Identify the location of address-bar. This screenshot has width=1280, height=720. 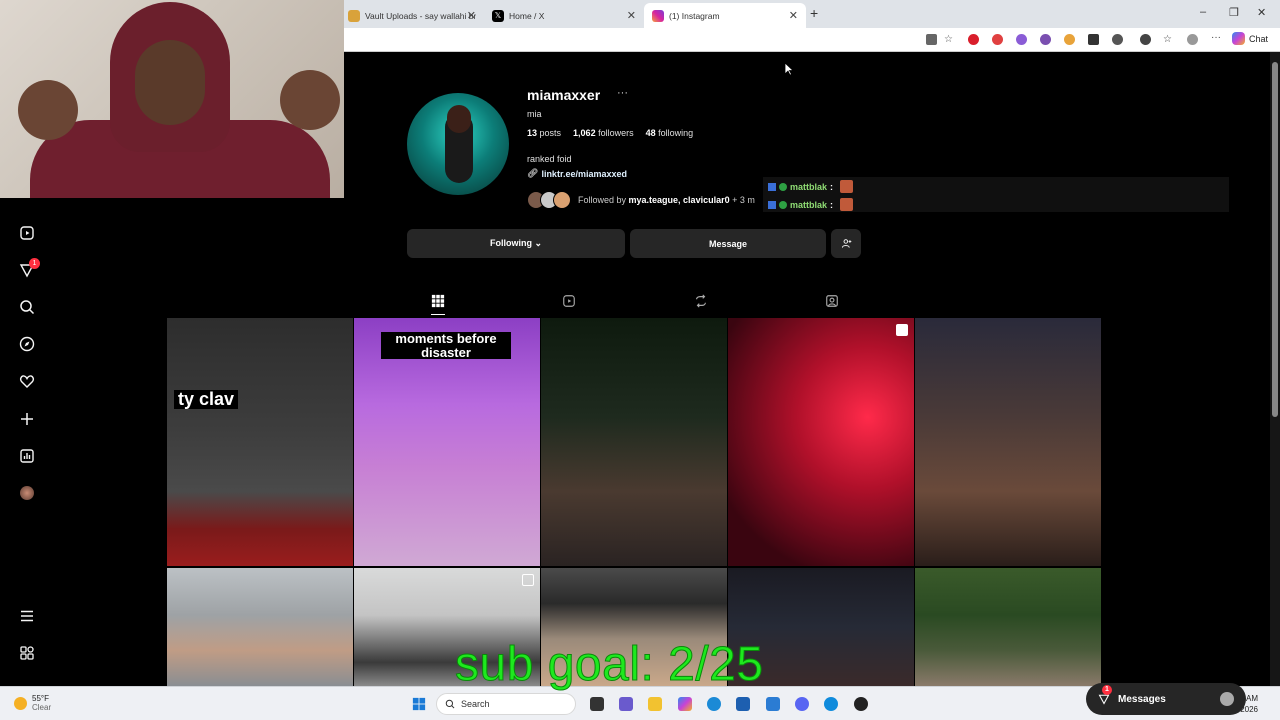
(629, 40).